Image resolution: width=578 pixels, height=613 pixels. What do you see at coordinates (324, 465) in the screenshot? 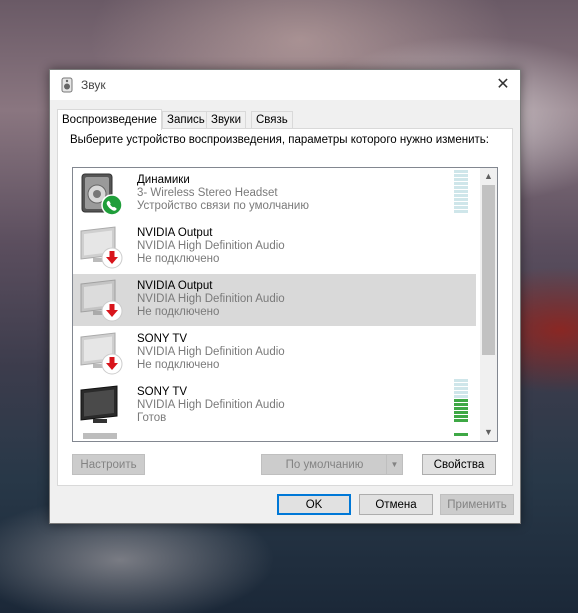
I see `set-default-label: По умолчанию` at bounding box center [324, 465].